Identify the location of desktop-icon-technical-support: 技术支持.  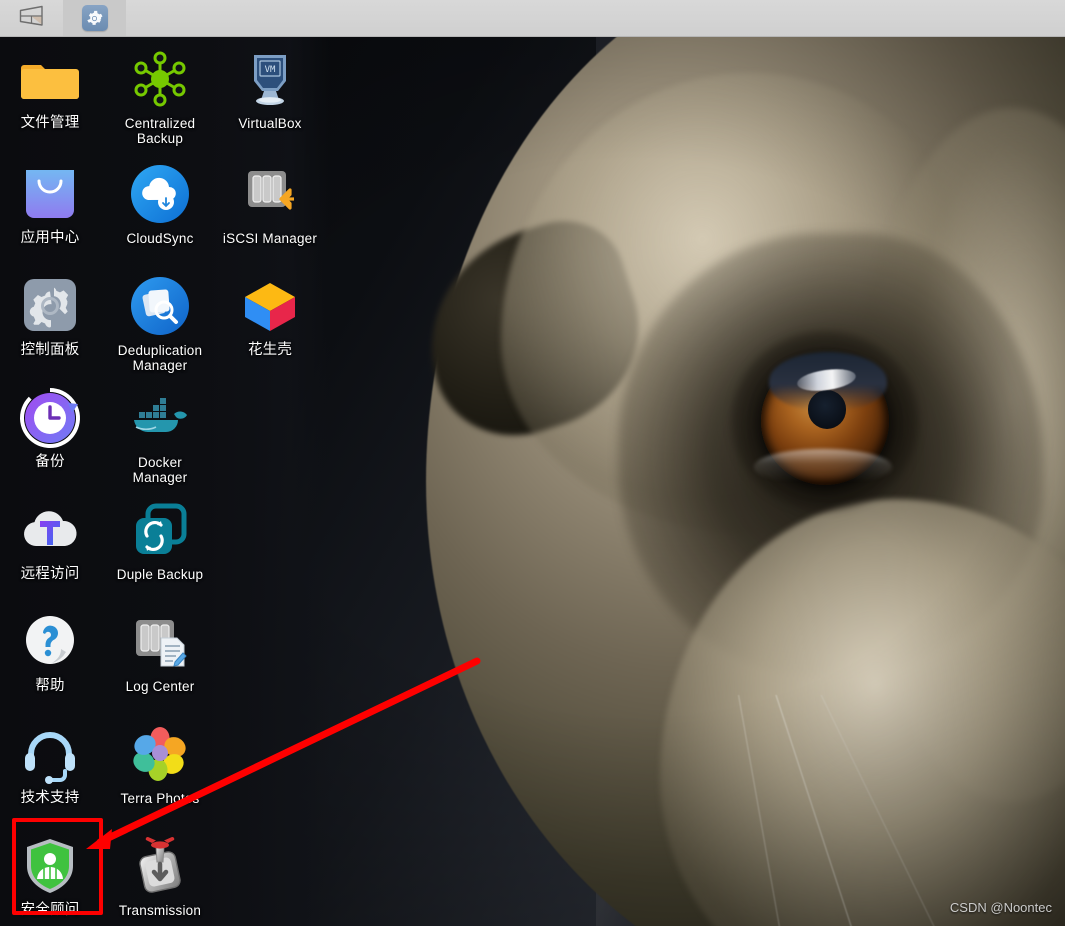
(50, 764).